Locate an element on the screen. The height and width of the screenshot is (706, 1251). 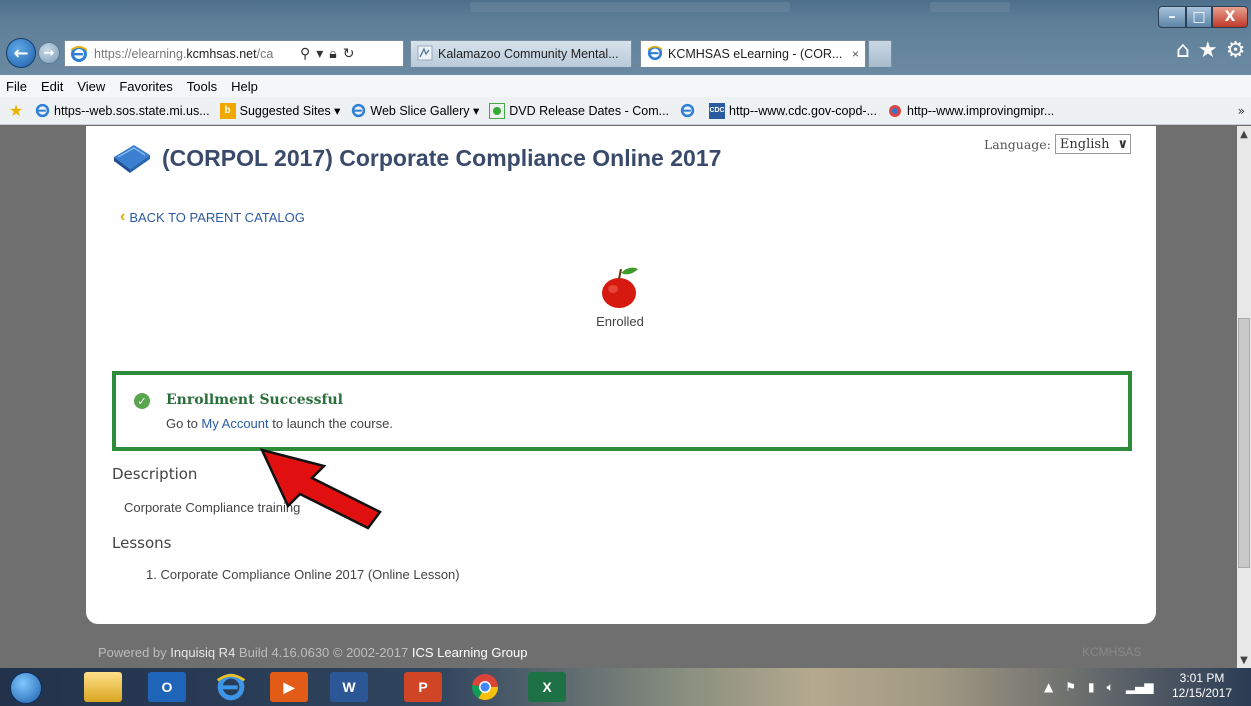
menu-edit: Edit is located at coordinates (52, 86).